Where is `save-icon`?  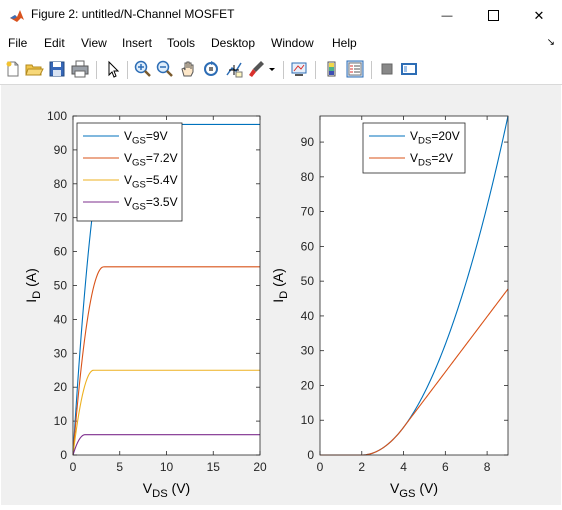
save-icon is located at coordinates (57, 69).